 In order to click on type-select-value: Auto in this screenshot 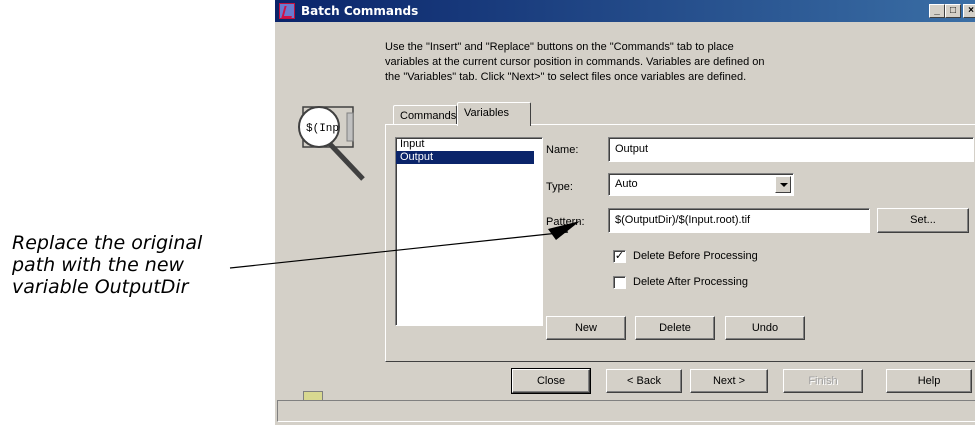, I will do `click(626, 184)`.